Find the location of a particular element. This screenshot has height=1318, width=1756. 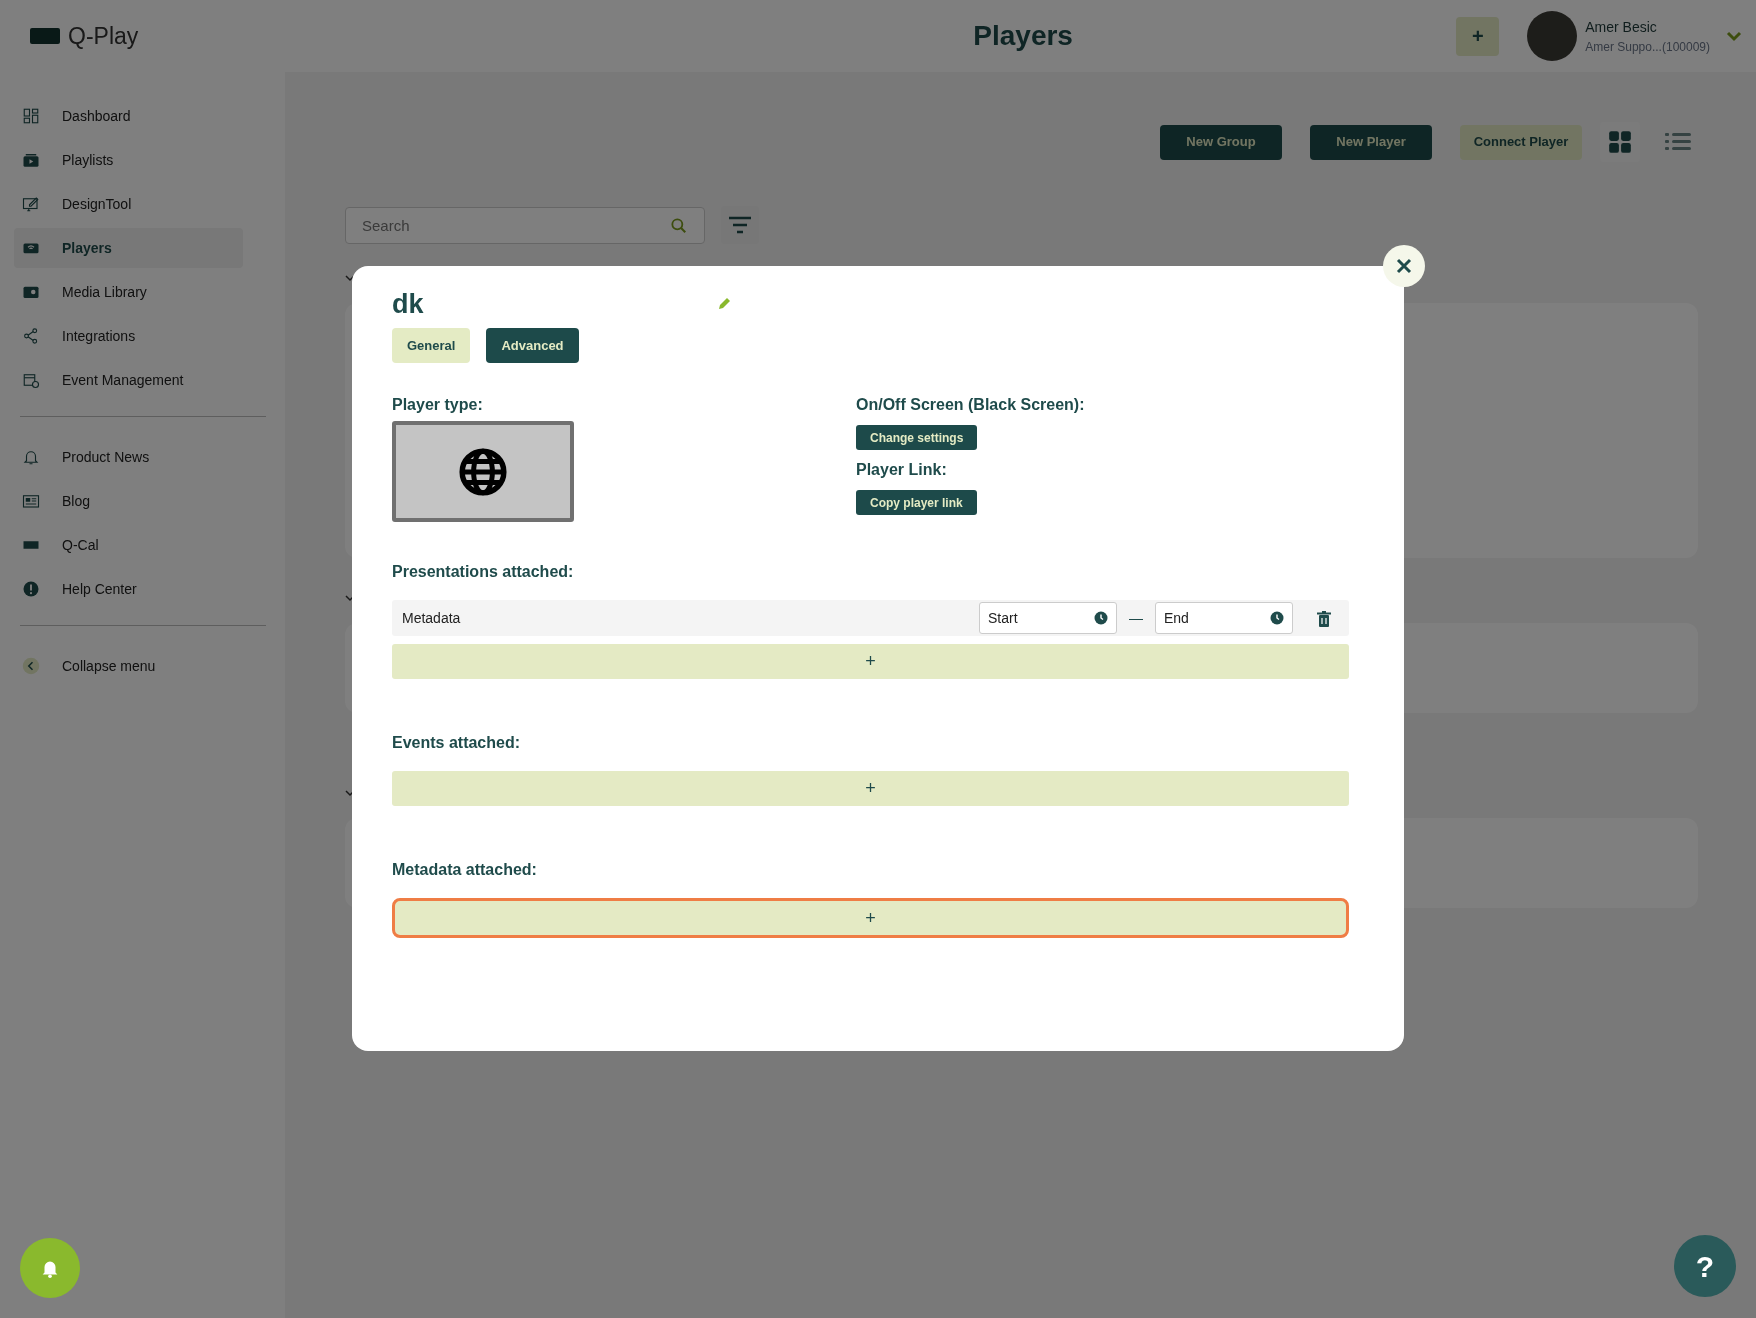

sidebar-item: Playlists is located at coordinates (128, 160).